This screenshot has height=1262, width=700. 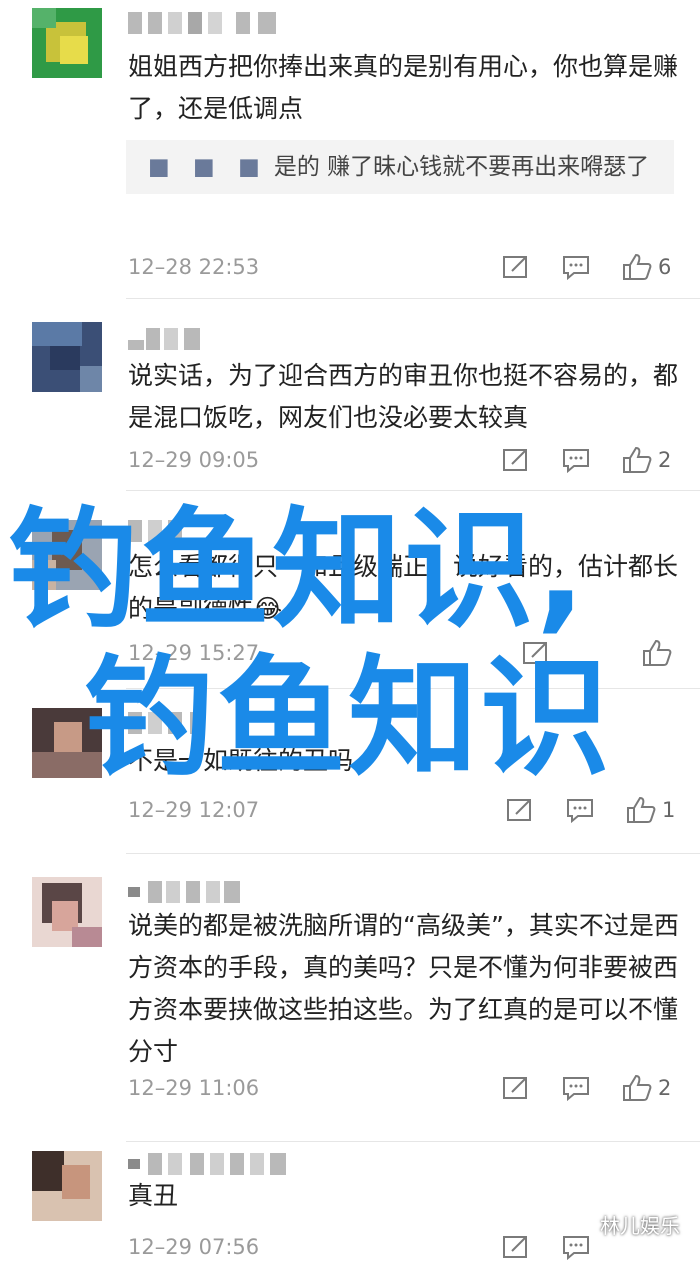 I want to click on comment-meta: 12–29 11:06 2, so click(x=403, y=1088).